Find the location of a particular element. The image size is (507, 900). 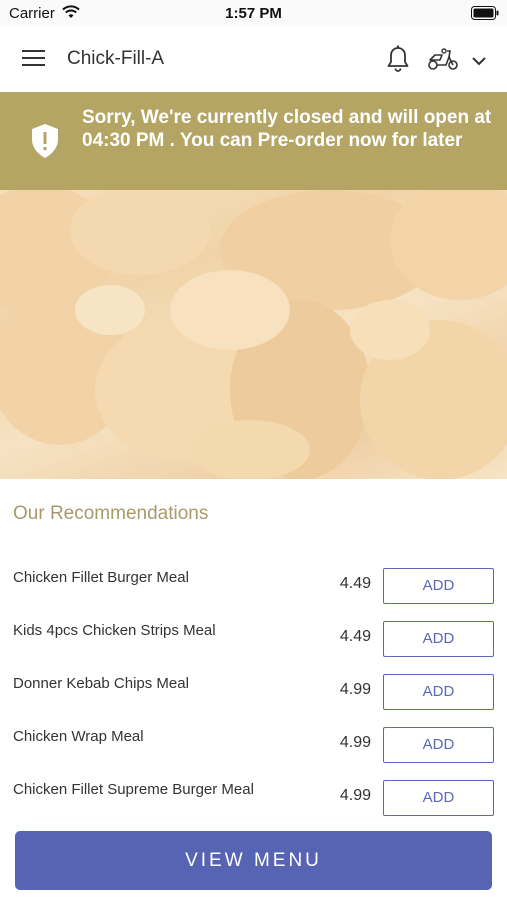

shield-icon is located at coordinates (45, 143).